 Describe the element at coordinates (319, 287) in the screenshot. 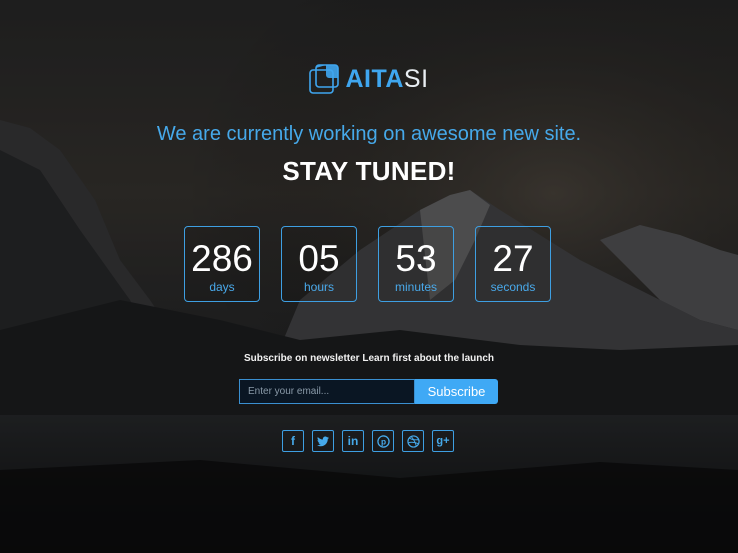

I see `countdown-unit: hours` at that location.